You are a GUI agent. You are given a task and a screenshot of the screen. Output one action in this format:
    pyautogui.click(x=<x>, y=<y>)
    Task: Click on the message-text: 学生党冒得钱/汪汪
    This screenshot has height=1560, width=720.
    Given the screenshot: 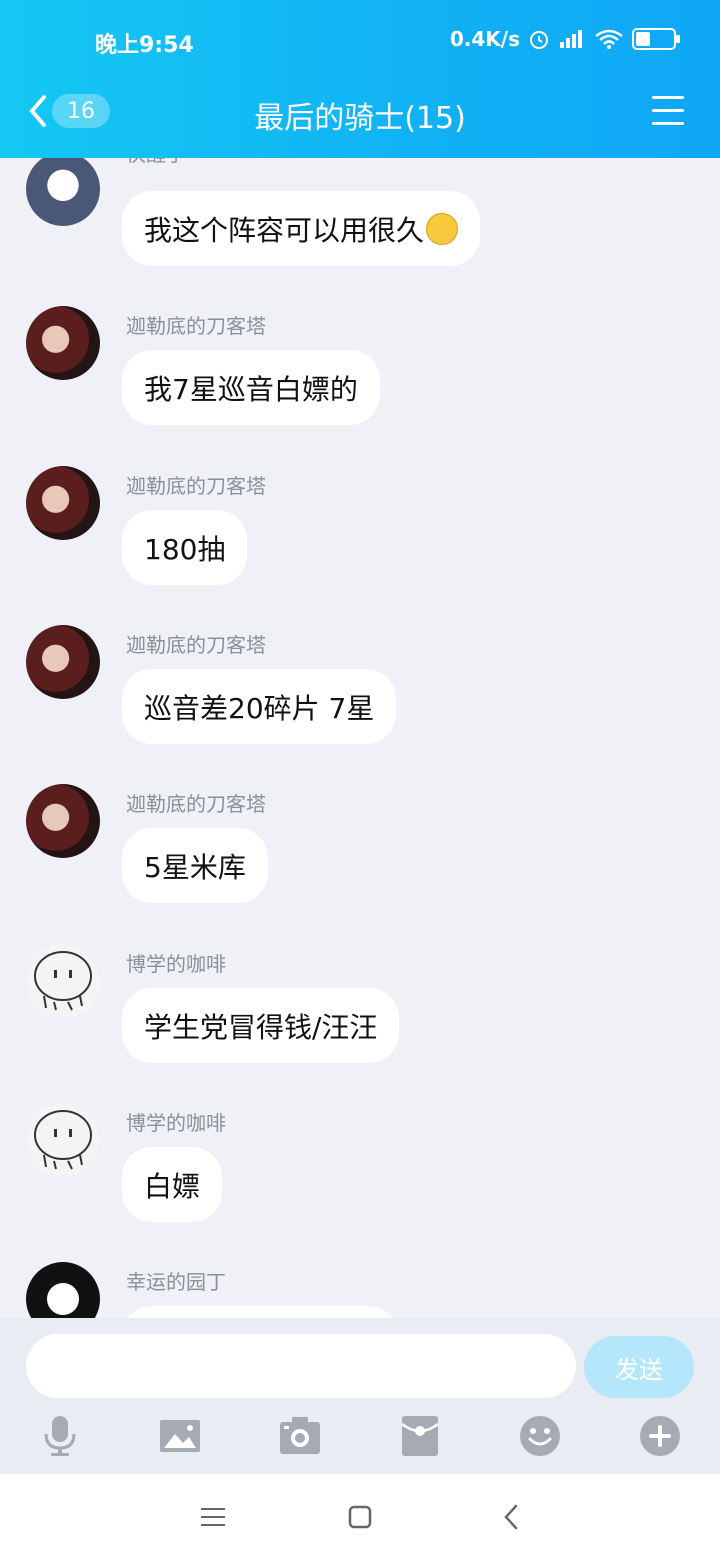 What is the action you would take?
    pyautogui.click(x=261, y=1027)
    